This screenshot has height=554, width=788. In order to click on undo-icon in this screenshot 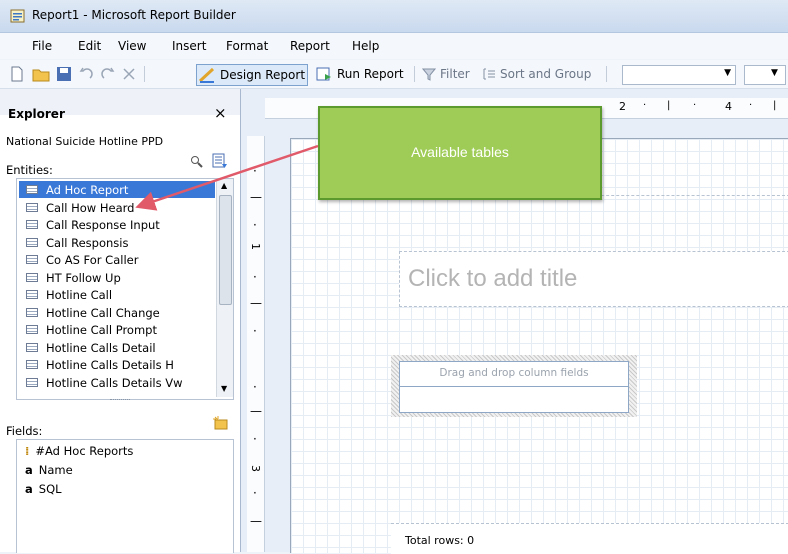, I will do `click(86, 73)`.